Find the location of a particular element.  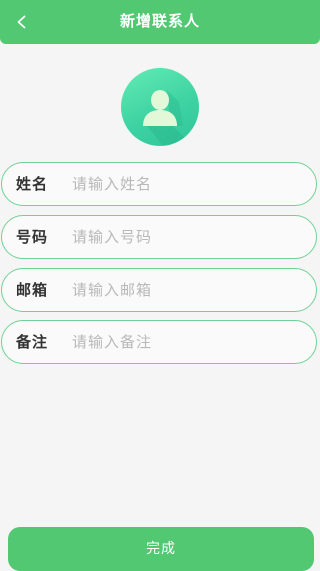

email-field: 邮箱 is located at coordinates (159, 290).